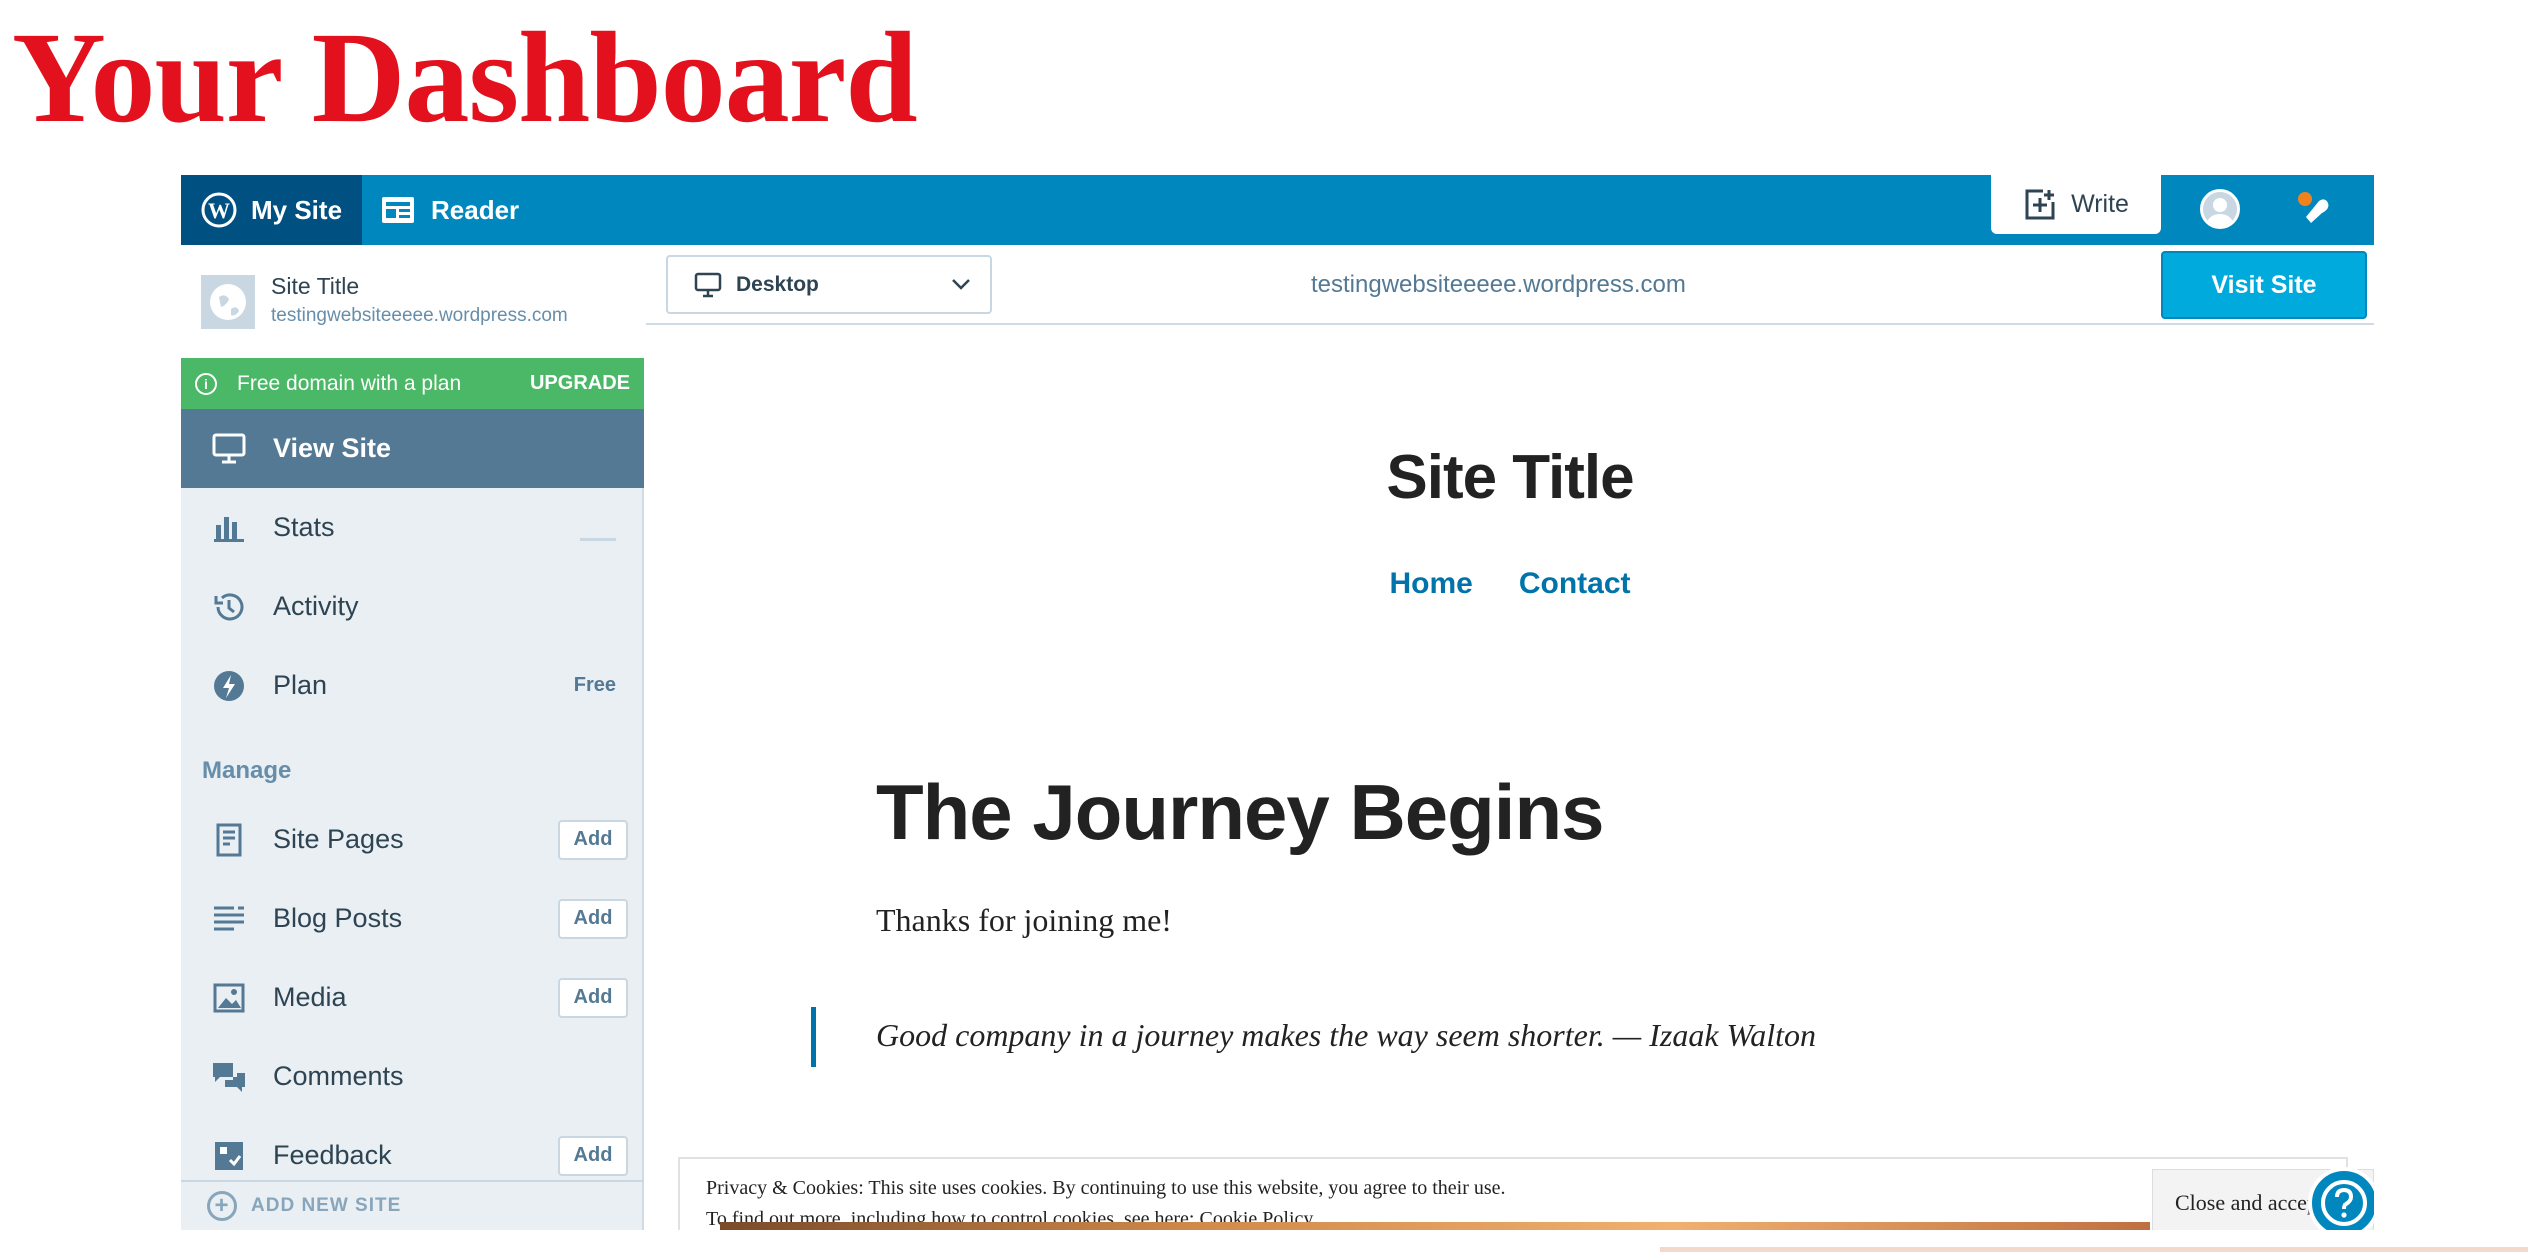 This screenshot has width=2528, height=1252. I want to click on svg-text: W, so click(219, 210).